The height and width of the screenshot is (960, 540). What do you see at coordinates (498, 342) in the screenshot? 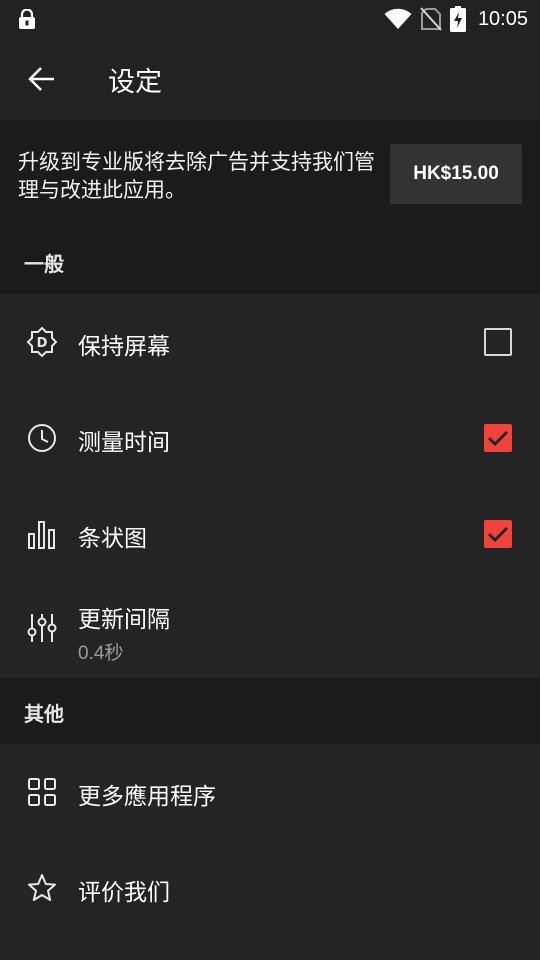
I see `keep-screen-checkbox` at bounding box center [498, 342].